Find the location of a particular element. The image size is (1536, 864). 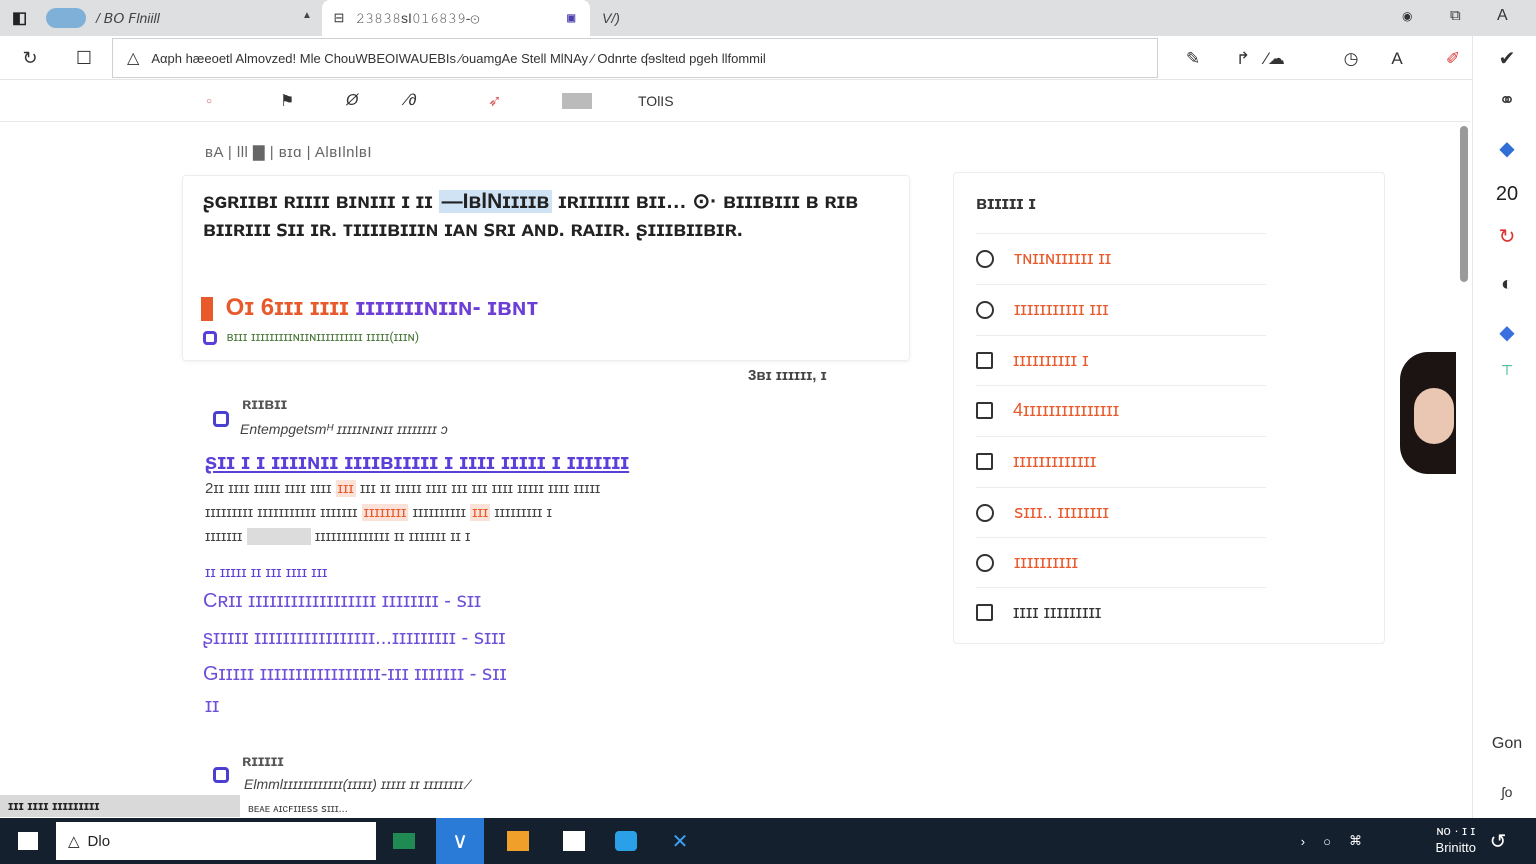

flag-icon: ⚑ is located at coordinates (287, 101).